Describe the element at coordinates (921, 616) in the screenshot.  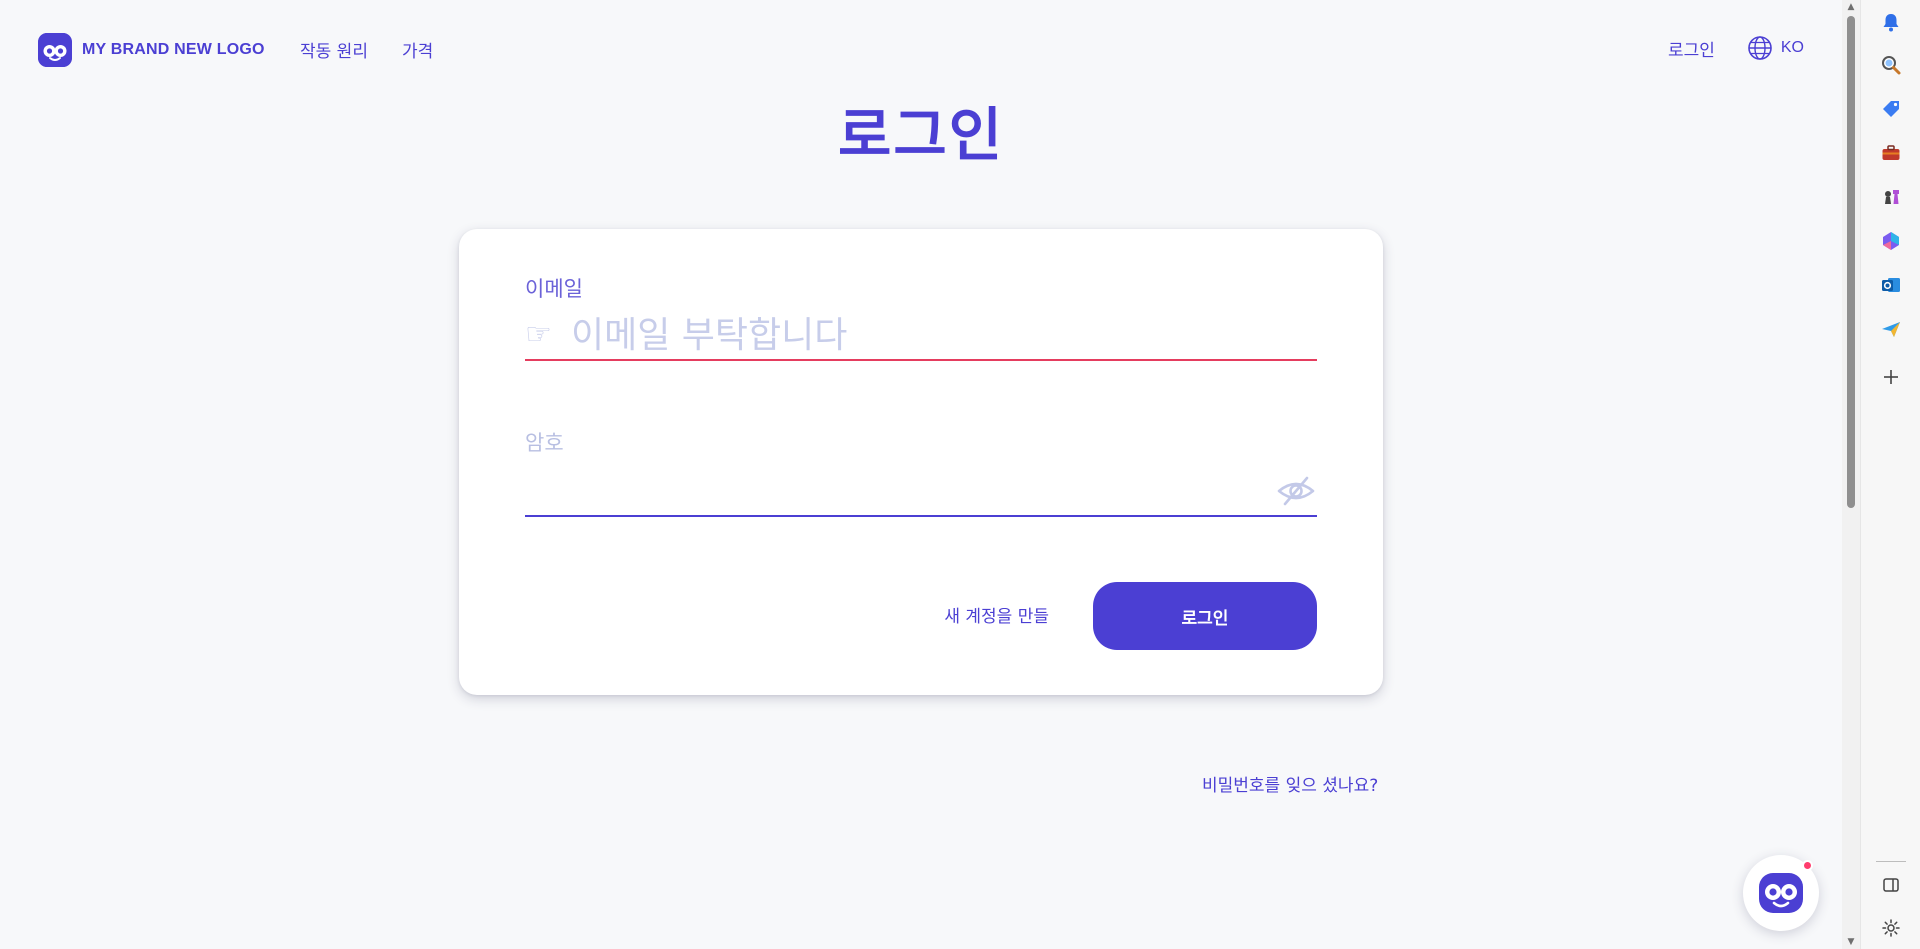
I see `form-actions: 새 계정을 만들 로그인` at that location.